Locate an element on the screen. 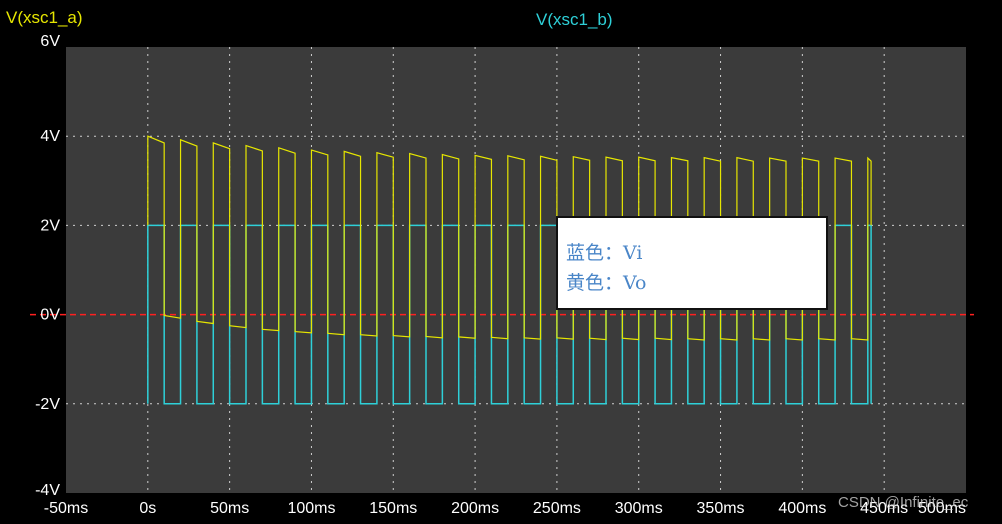 This screenshot has height=524, width=1002. legend-box: 蓝色：Vi 黄色：Vo is located at coordinates (692, 263).